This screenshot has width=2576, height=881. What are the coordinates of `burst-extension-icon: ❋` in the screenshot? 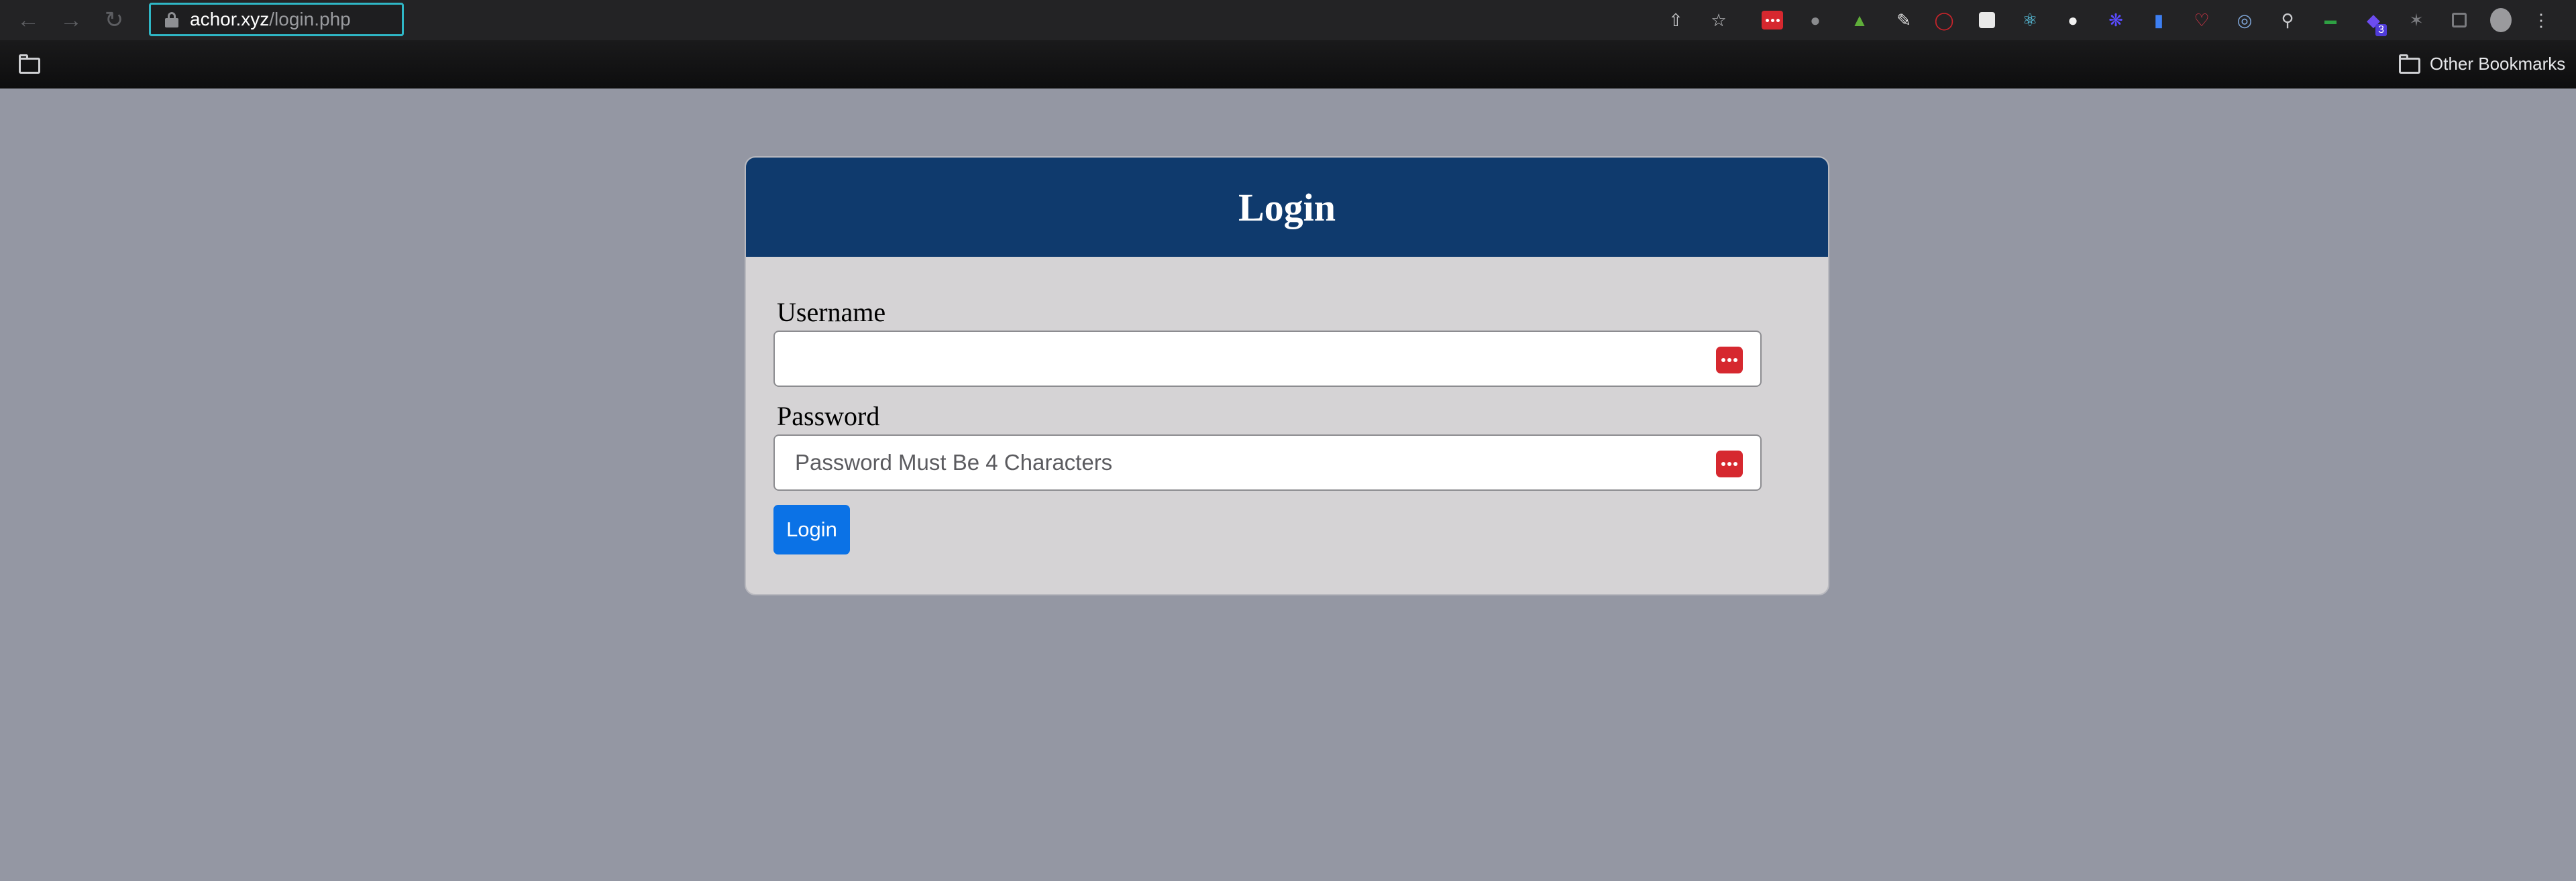 It's located at (2116, 20).